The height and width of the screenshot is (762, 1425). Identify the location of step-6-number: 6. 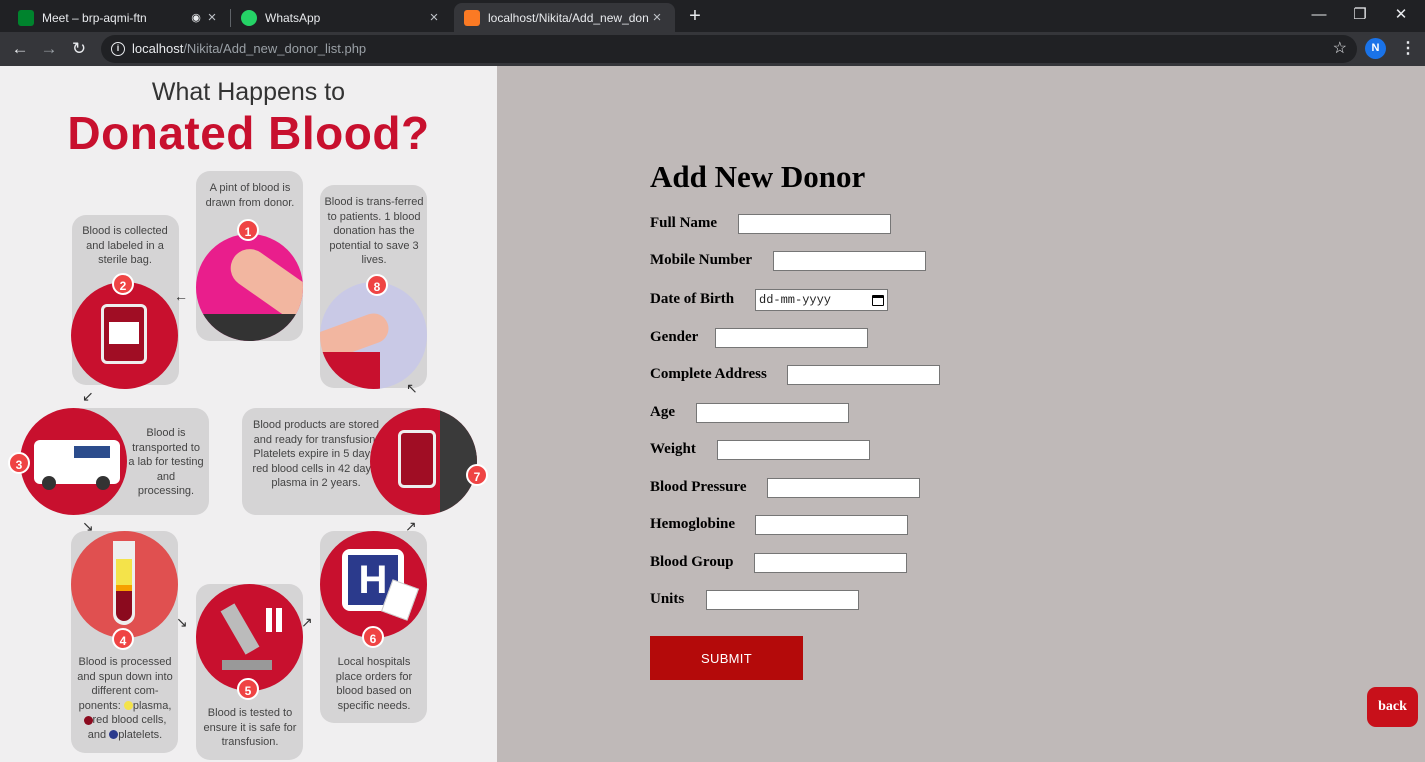
(373, 637).